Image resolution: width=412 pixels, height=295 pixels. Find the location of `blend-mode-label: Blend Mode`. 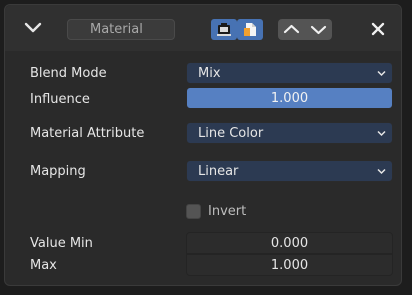

blend-mode-label: Blend Mode is located at coordinates (68, 73).